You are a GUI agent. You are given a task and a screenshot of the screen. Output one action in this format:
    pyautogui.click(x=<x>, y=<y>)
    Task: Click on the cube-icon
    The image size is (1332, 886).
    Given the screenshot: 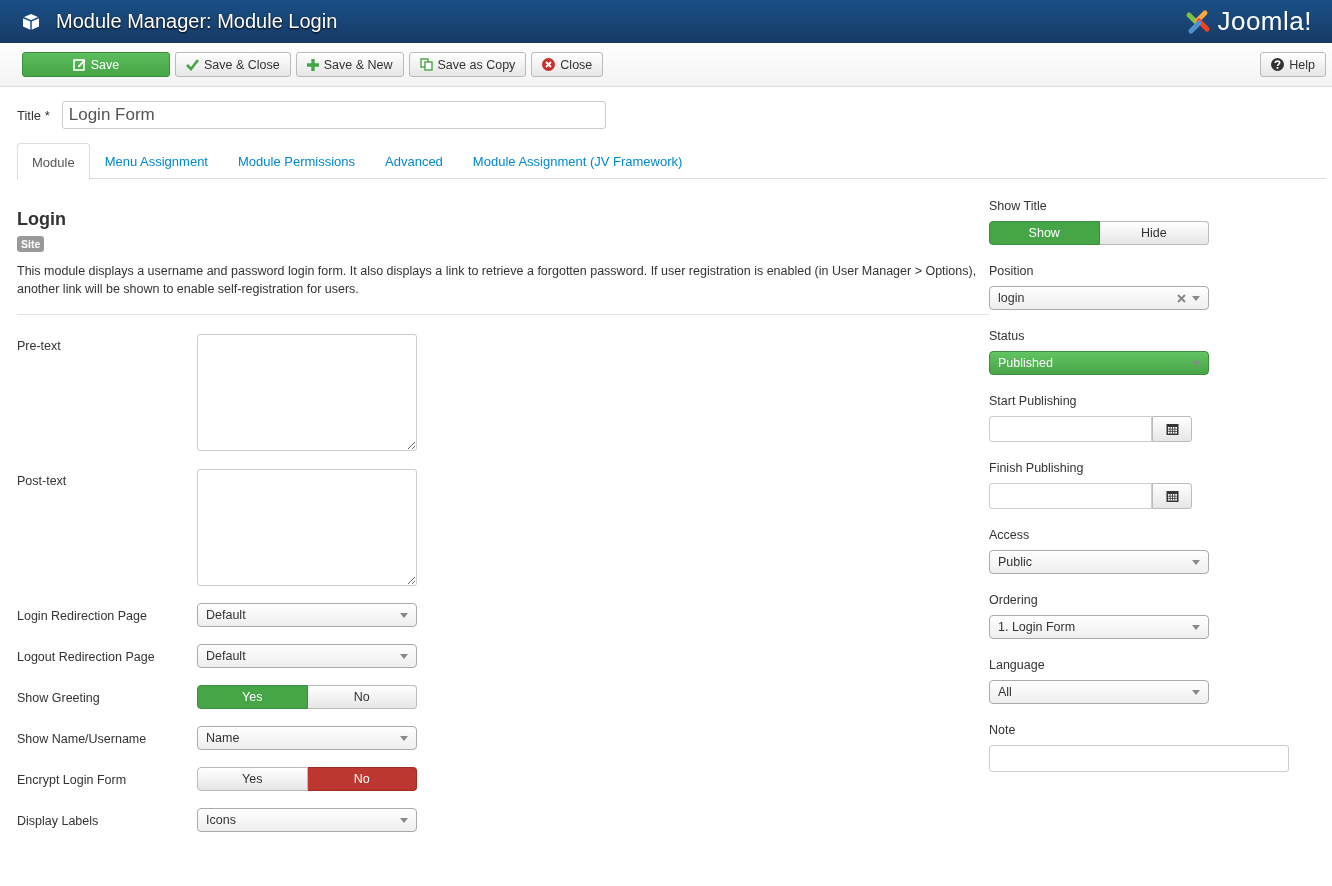 What is the action you would take?
    pyautogui.click(x=31, y=21)
    